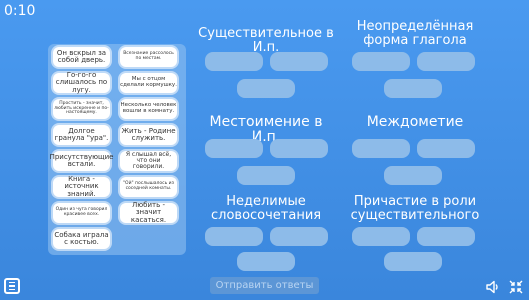 This screenshot has height=300, width=529. What do you see at coordinates (81, 239) in the screenshot?
I see `card: Собака играла с костью.` at bounding box center [81, 239].